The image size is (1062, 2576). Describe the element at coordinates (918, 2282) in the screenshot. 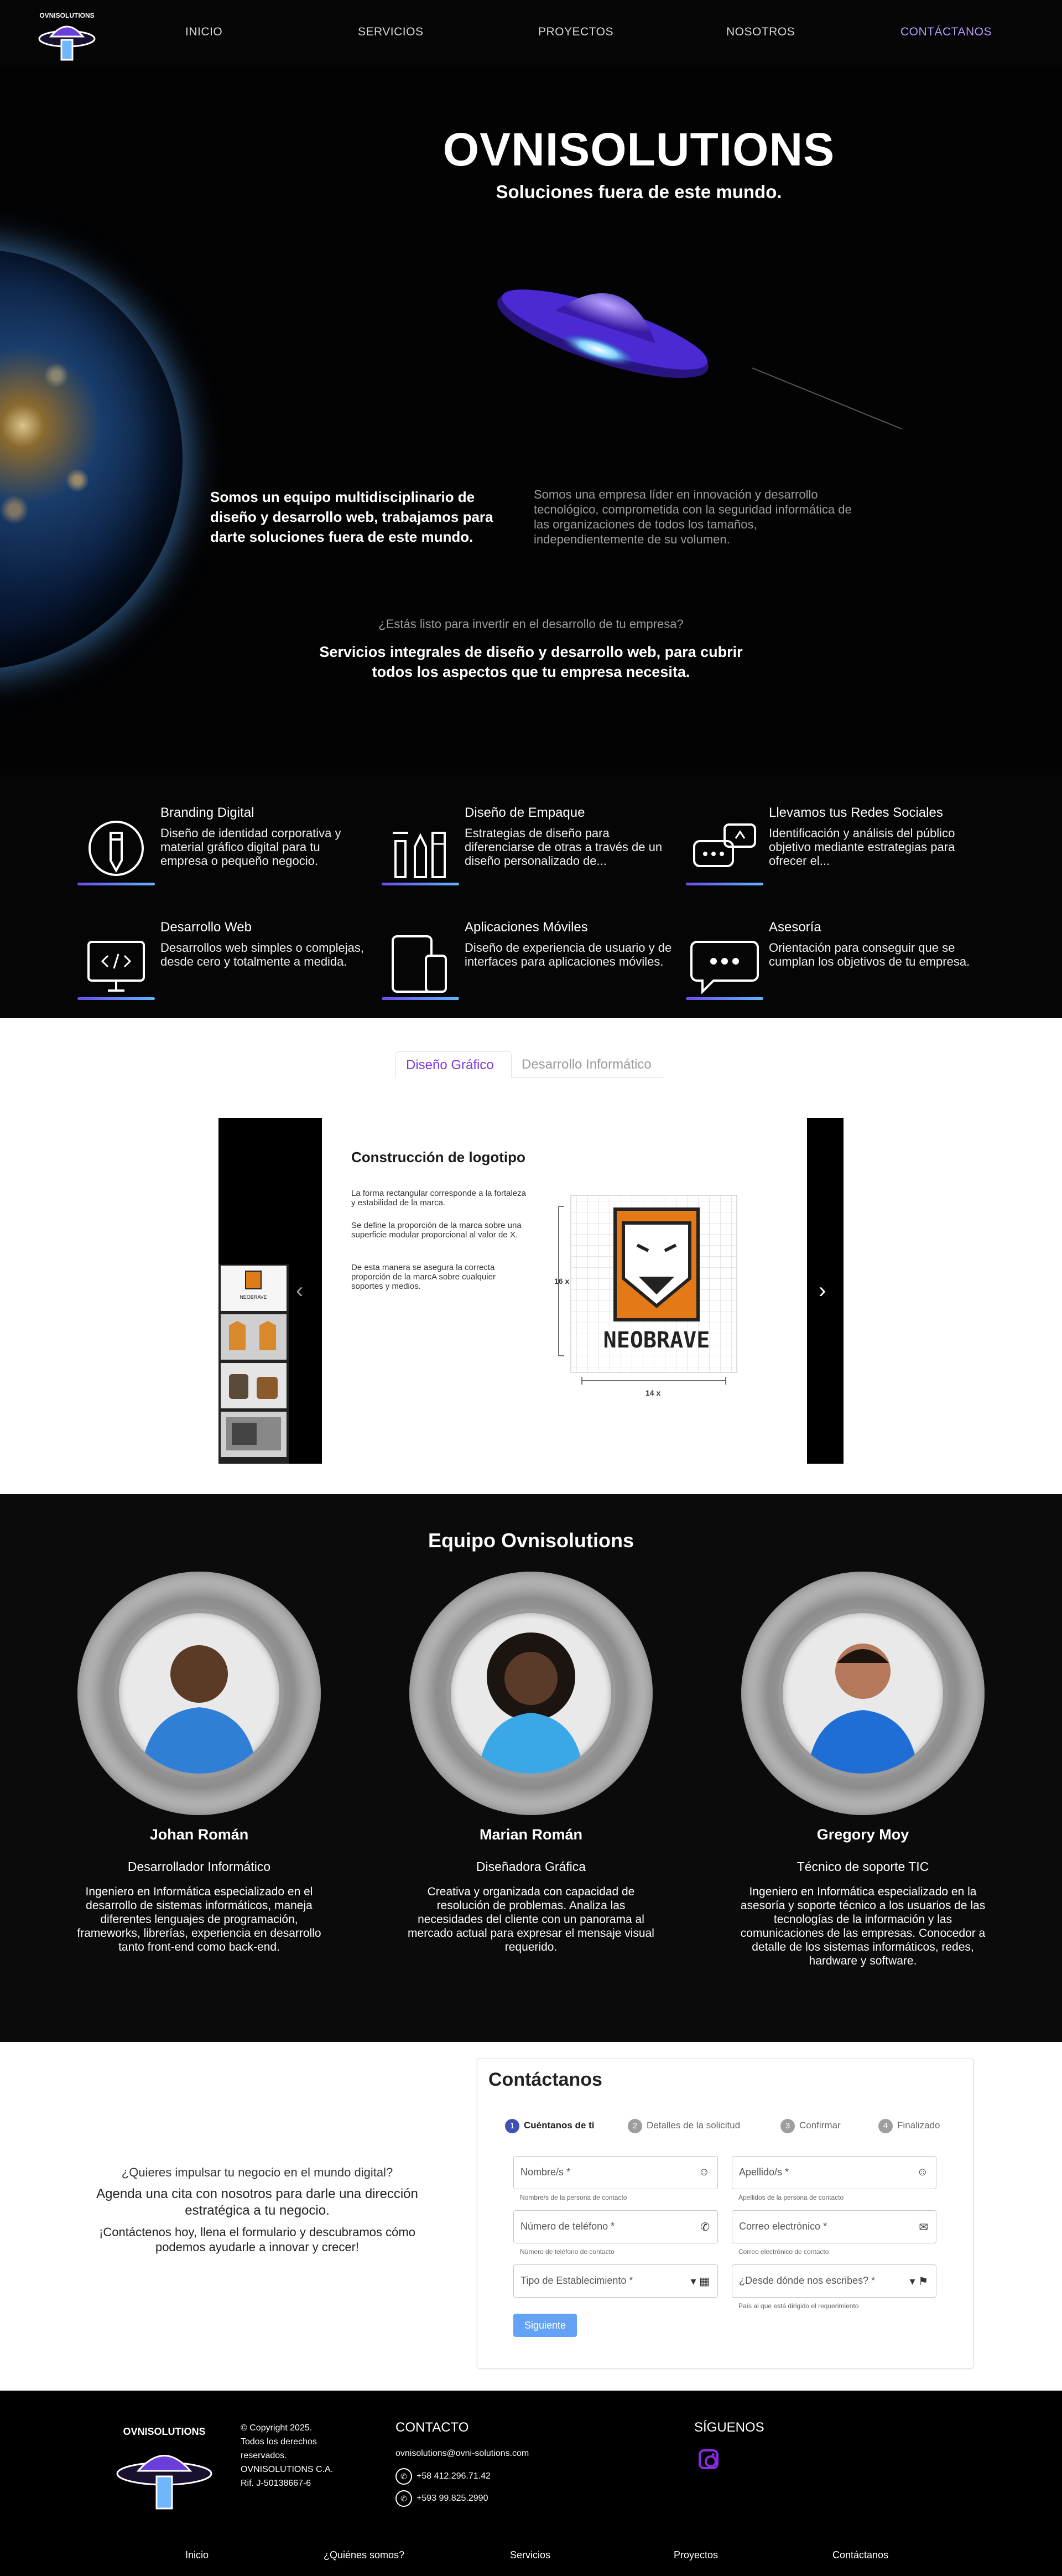

I see `flag-icon: ▾ ⚑` at that location.